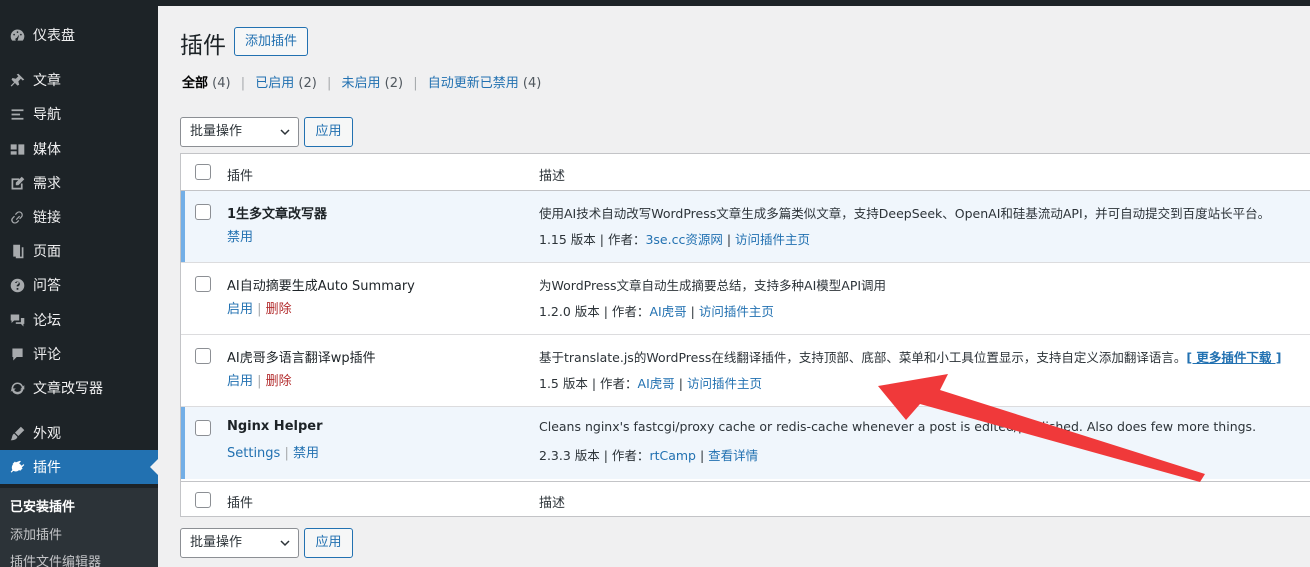  What do you see at coordinates (277, 214) in the screenshot?
I see `plugin-name: 1生多文章改写器` at bounding box center [277, 214].